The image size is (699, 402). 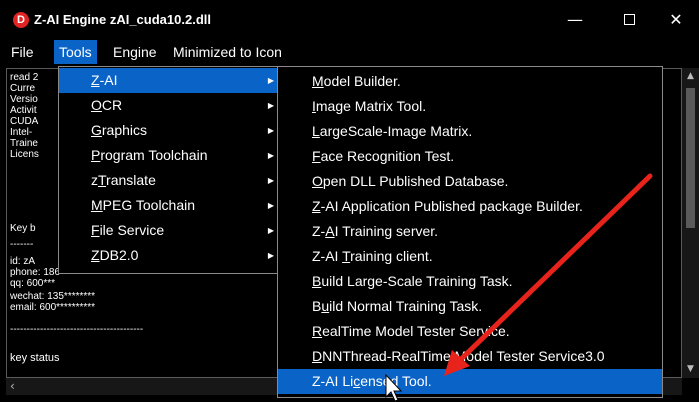 What do you see at coordinates (169, 180) in the screenshot?
I see `menu-item-ztranslate: zTranslate ▶` at bounding box center [169, 180].